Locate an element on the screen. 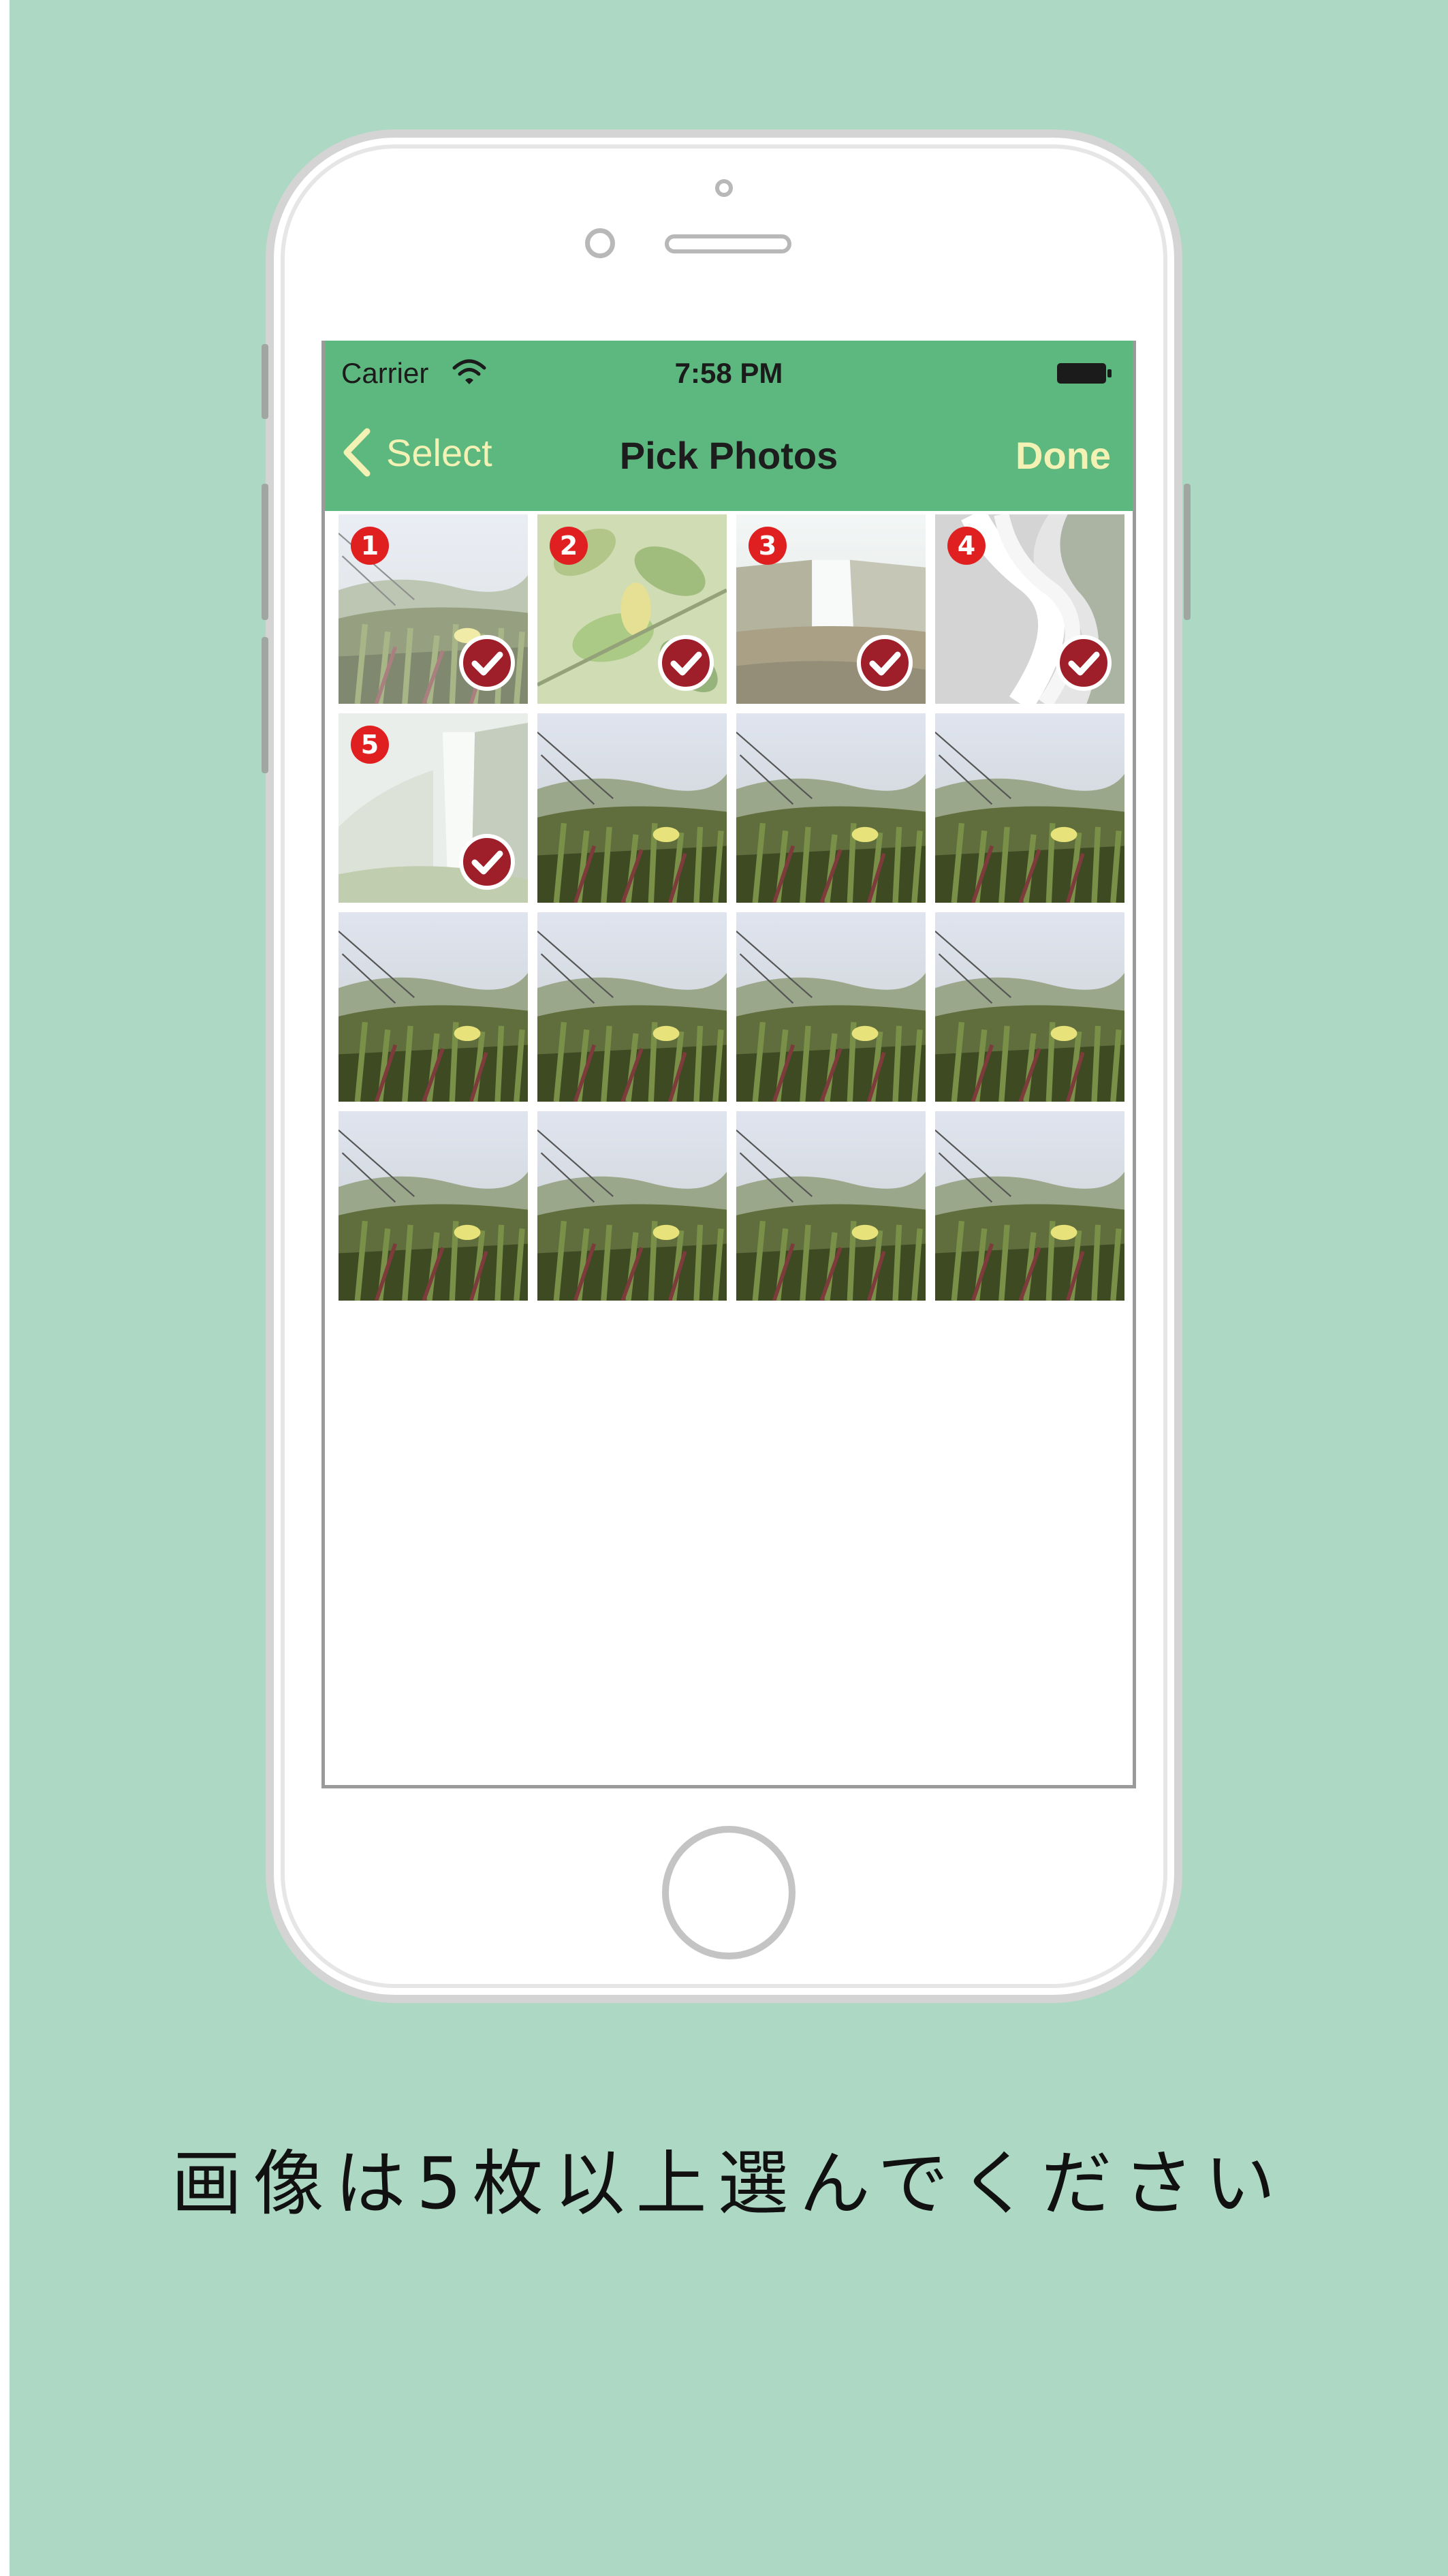  power-button is located at coordinates (1187, 552).